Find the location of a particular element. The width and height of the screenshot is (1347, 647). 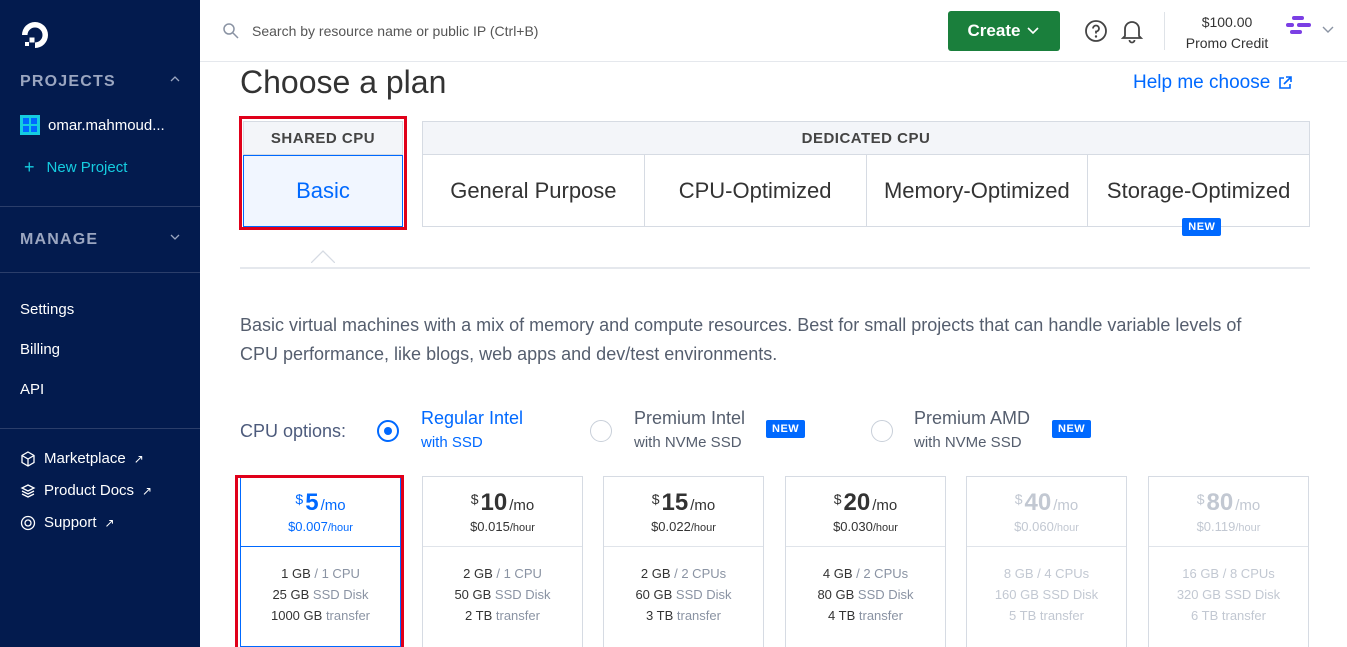

sidebar-item-api: API is located at coordinates (32, 389).